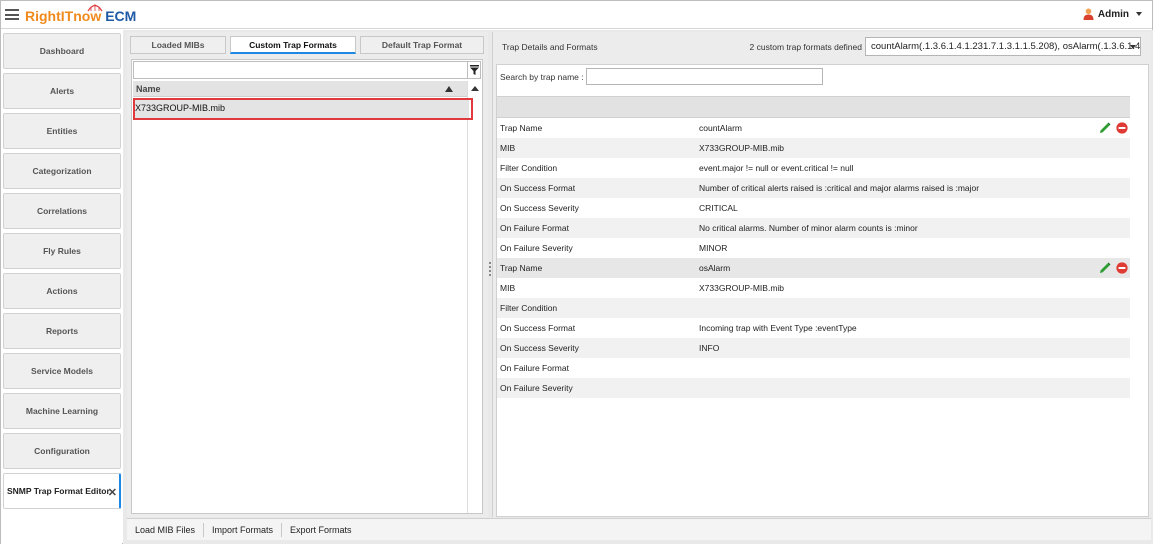 The image size is (1153, 544). Describe the element at coordinates (301, 89) in the screenshot. I see `name-column-header: Name` at that location.